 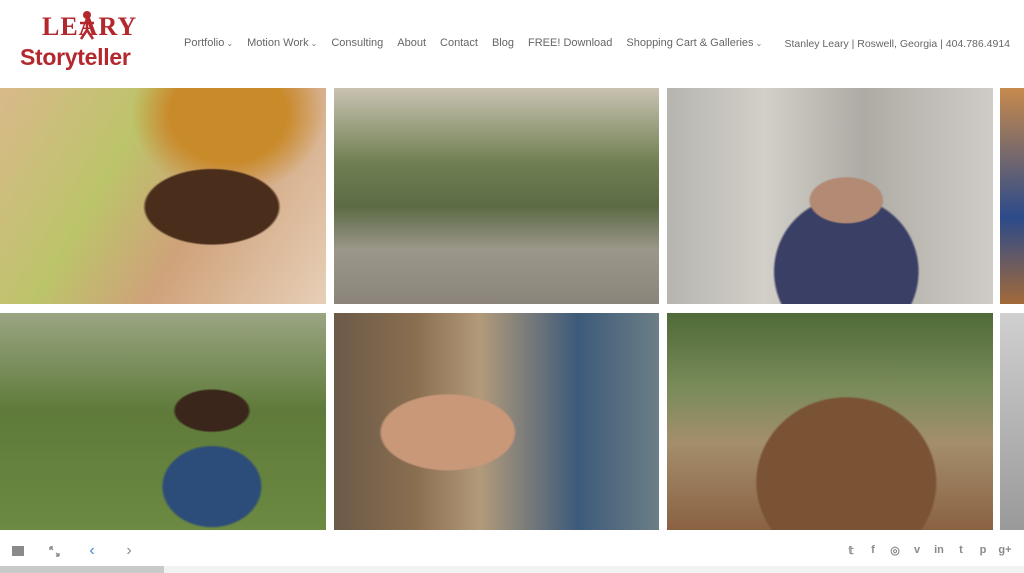 I want to click on tumblr-icon: t, so click(x=961, y=550).